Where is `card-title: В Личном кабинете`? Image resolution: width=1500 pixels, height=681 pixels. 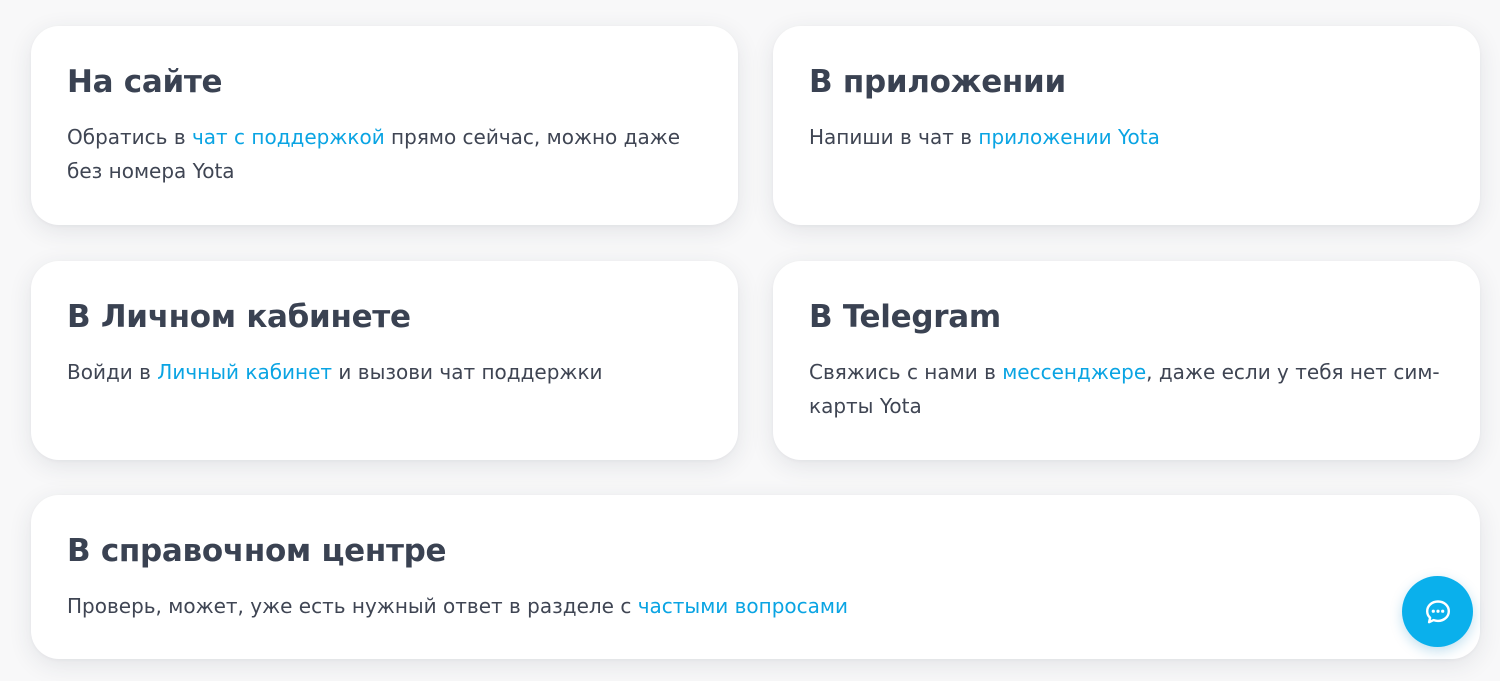 card-title: В Личном кабинете is located at coordinates (239, 317).